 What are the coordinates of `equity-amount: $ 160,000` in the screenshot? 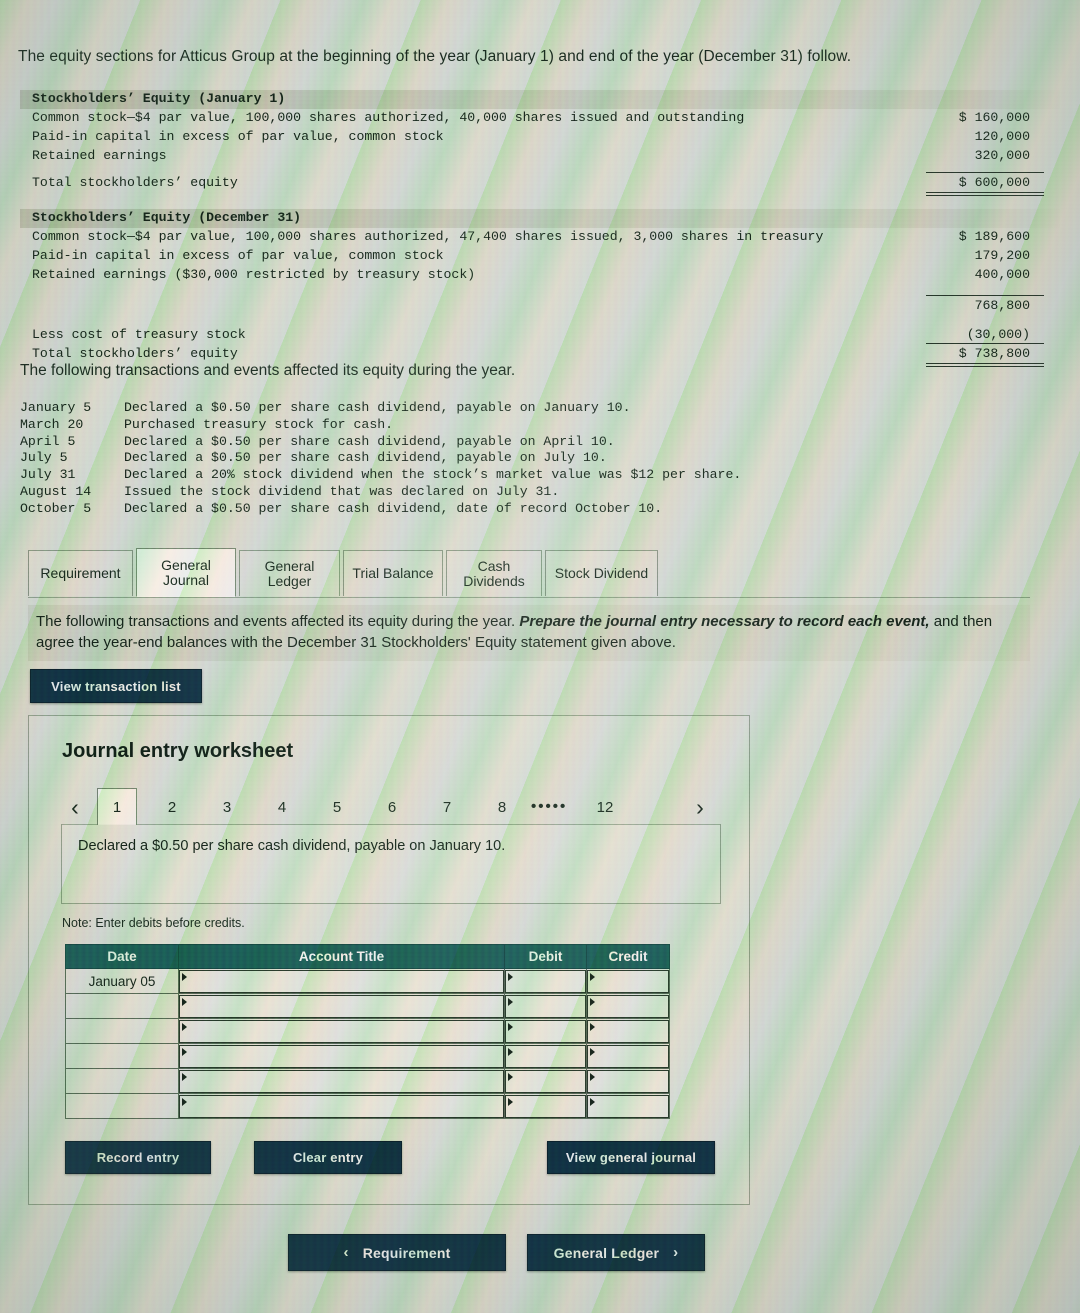 It's located at (994, 117).